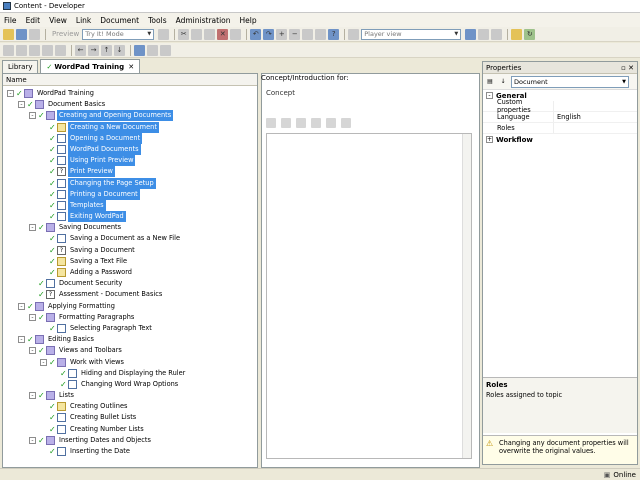 The image size is (640, 480). I want to click on mode-combo: Try It! Mode ▼, so click(118, 34).